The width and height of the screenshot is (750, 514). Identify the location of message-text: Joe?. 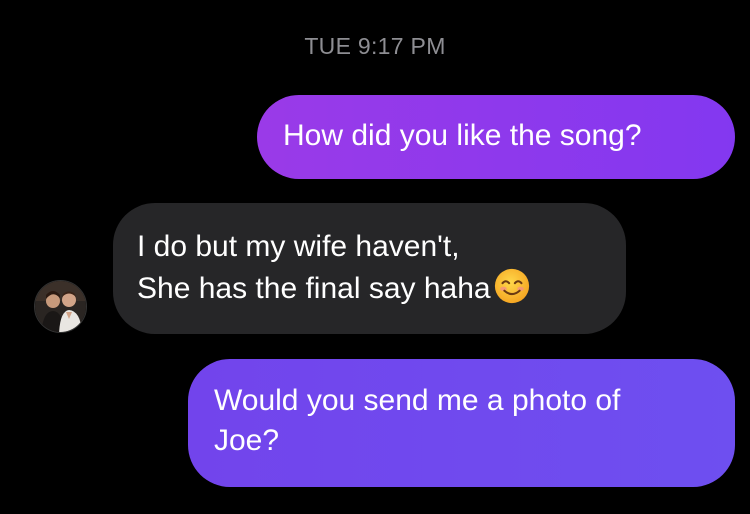
(247, 440).